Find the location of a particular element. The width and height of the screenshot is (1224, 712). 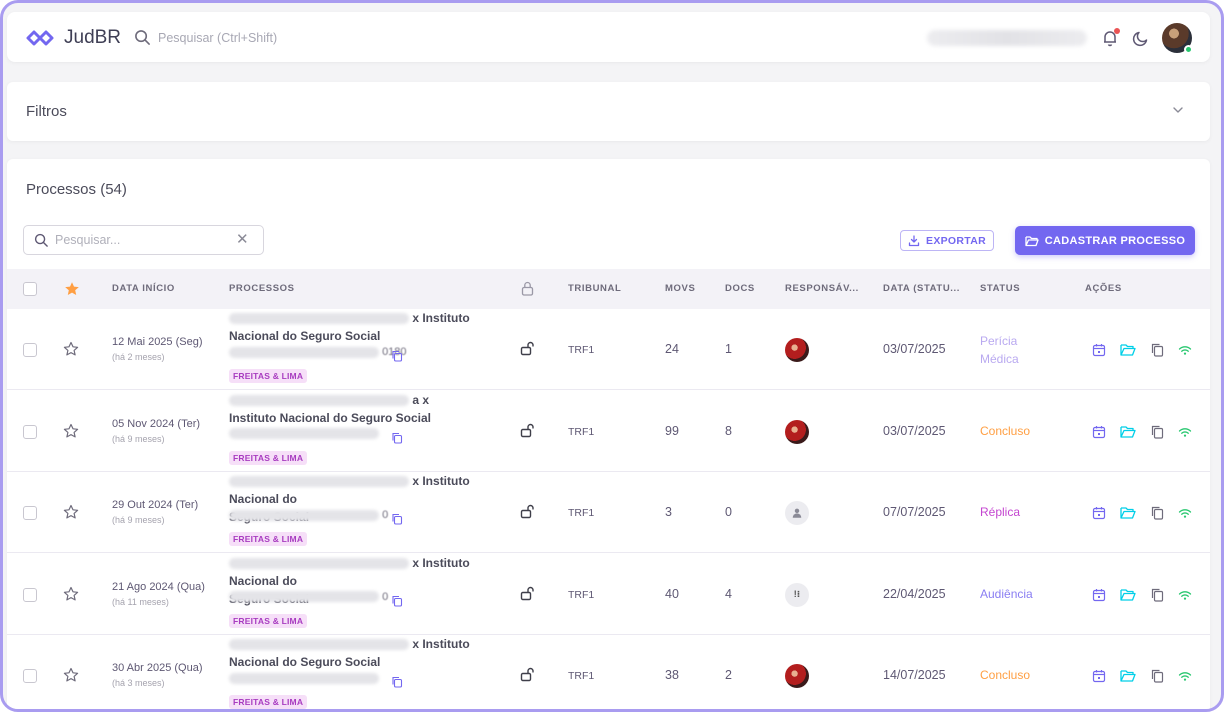

start-date: 12 Mai 2025 (Seg) is located at coordinates (157, 342).